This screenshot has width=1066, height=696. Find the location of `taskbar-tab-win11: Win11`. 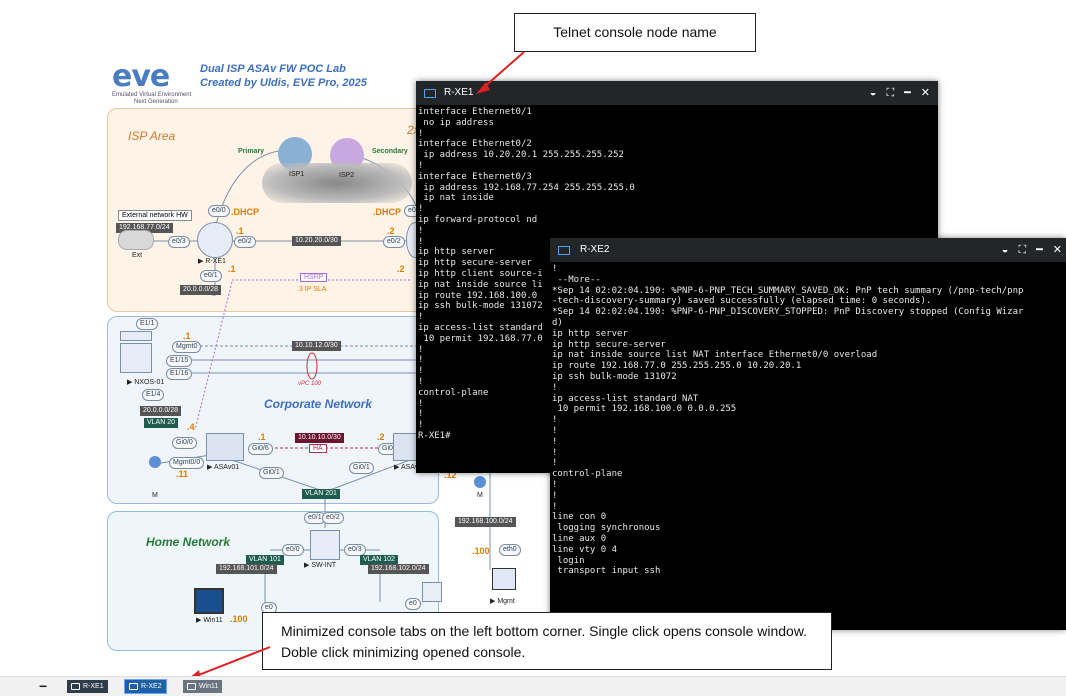

taskbar-tab-win11: Win11 is located at coordinates (203, 686).